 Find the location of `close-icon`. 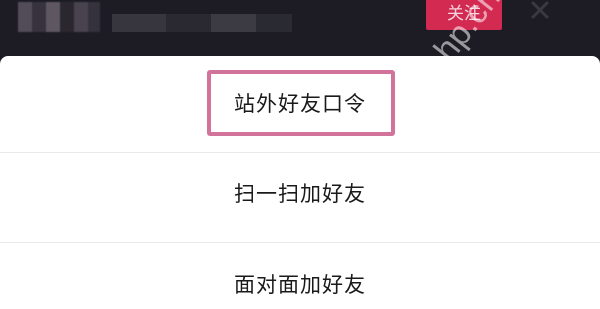

close-icon is located at coordinates (540, 12).